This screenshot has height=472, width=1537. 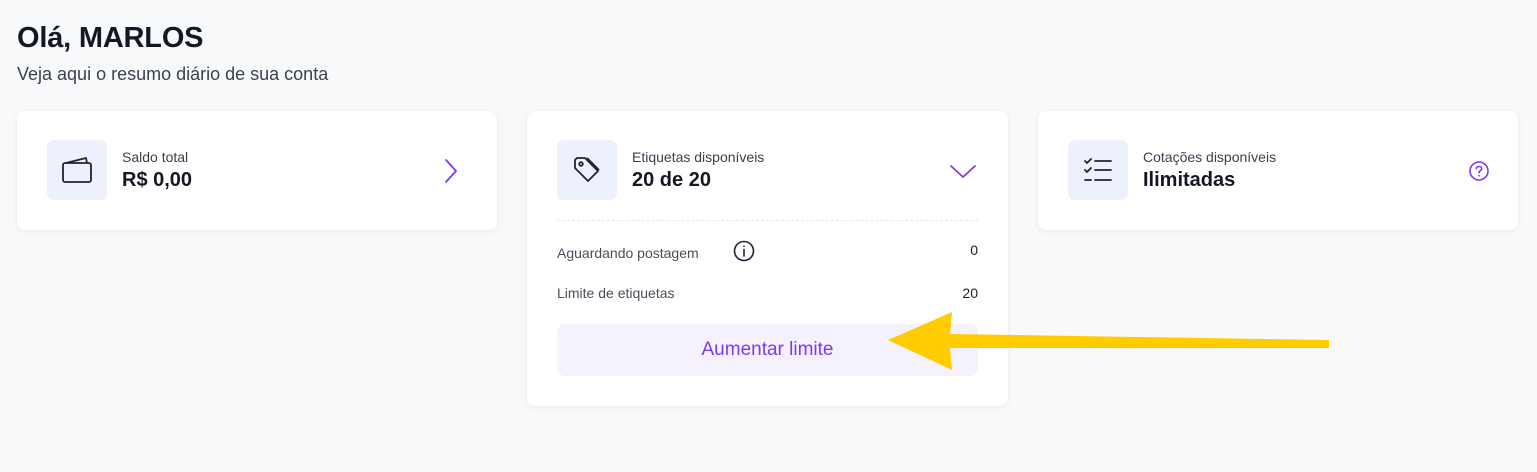 What do you see at coordinates (1098, 170) in the screenshot?
I see `checklist-icon` at bounding box center [1098, 170].